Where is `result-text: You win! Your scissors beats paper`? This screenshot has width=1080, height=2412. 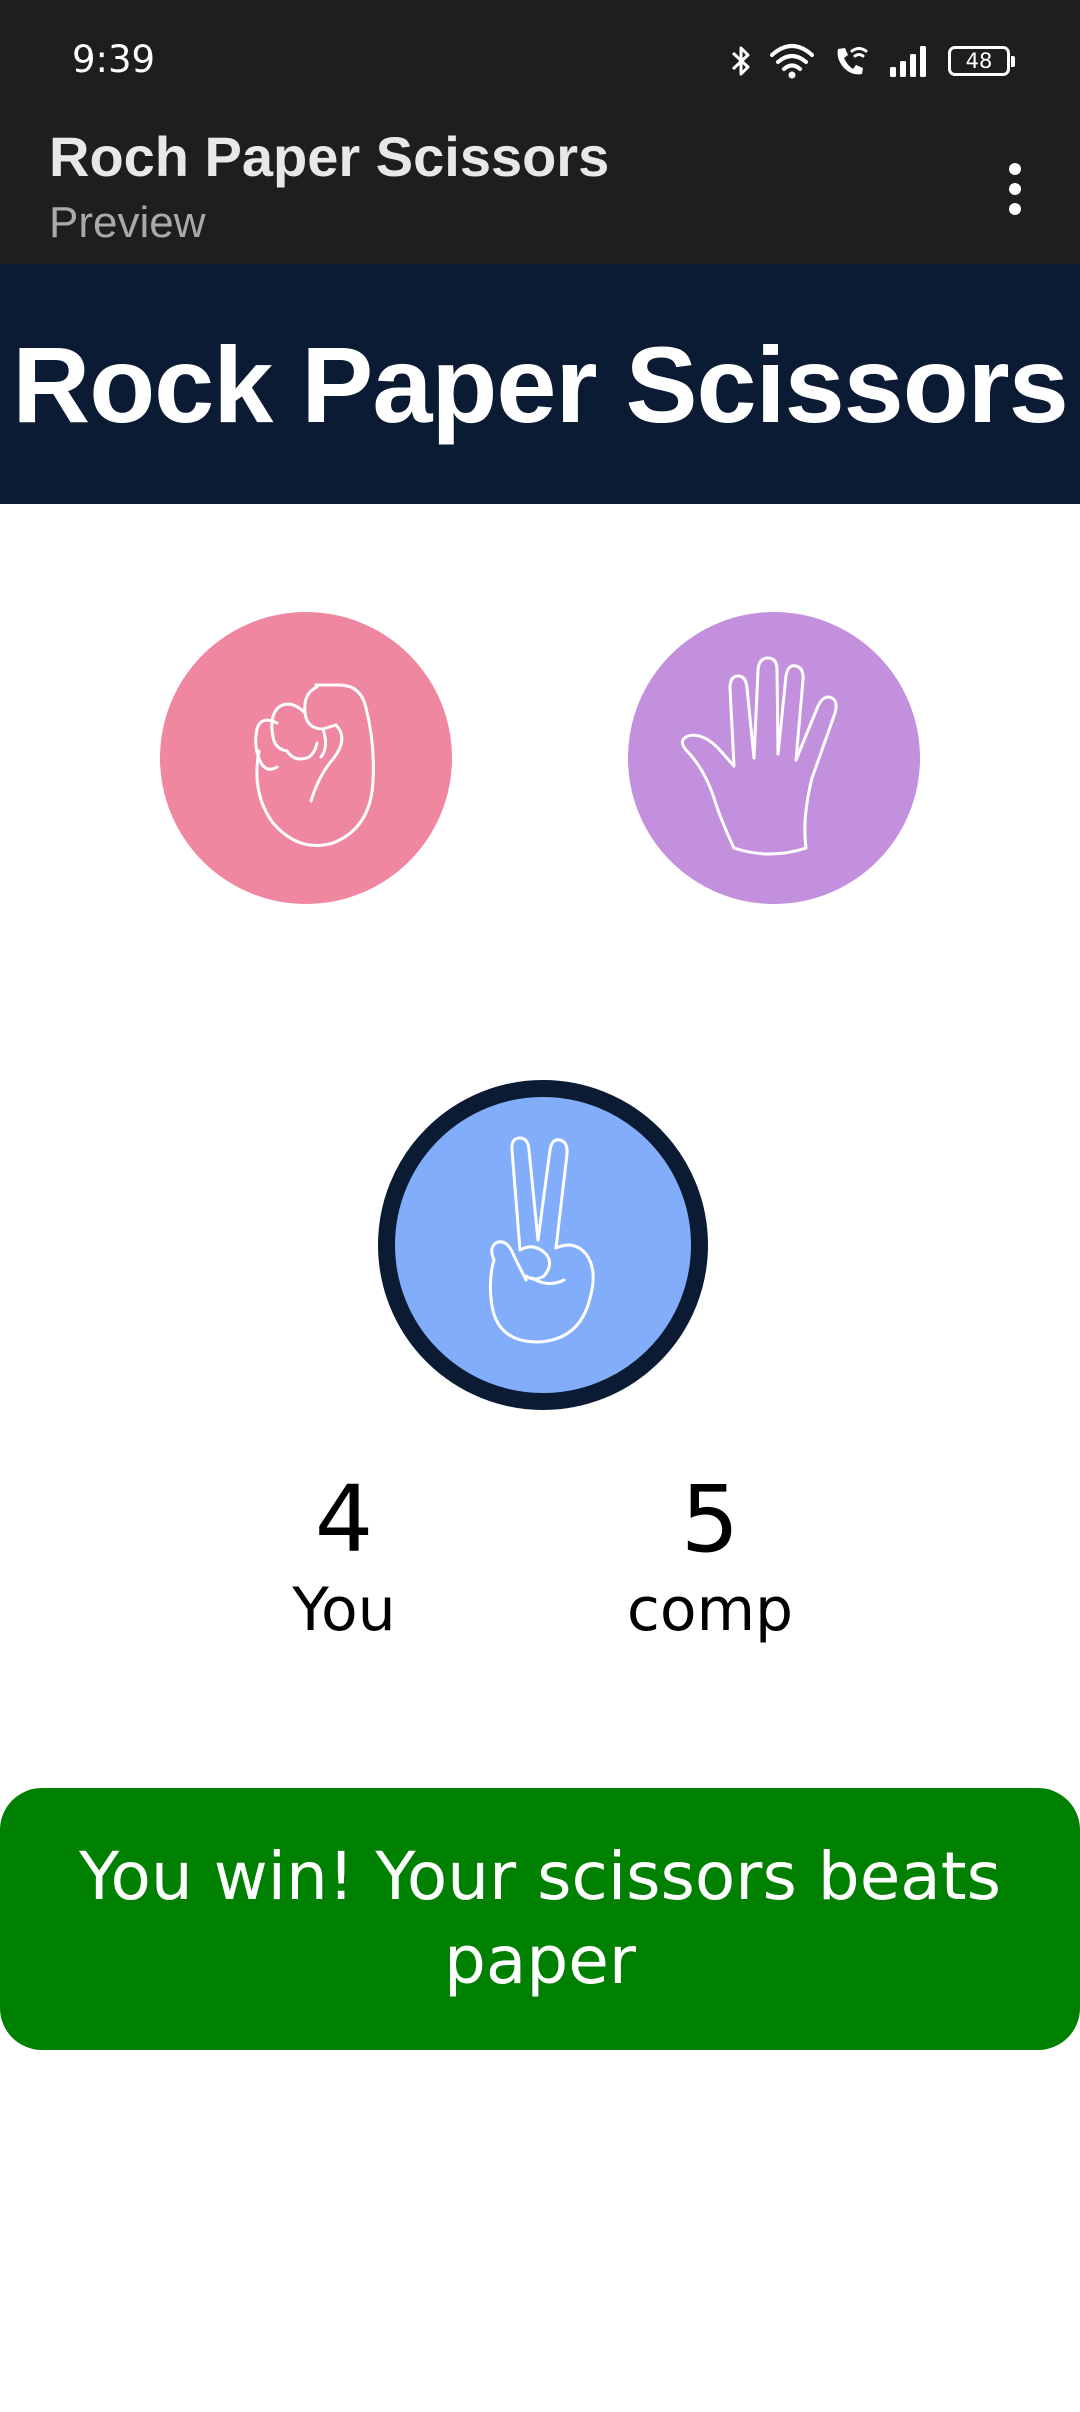 result-text: You win! Your scissors beats paper is located at coordinates (540, 1918).